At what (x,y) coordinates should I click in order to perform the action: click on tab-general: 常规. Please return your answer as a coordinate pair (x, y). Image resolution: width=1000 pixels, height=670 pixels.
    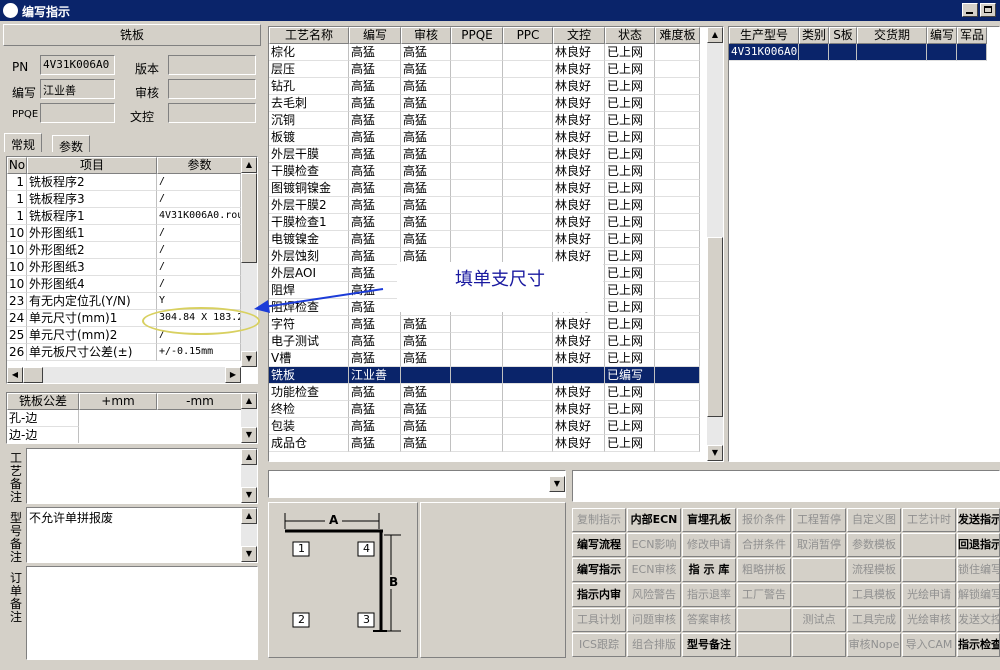
    Looking at the image, I should click on (23, 142).